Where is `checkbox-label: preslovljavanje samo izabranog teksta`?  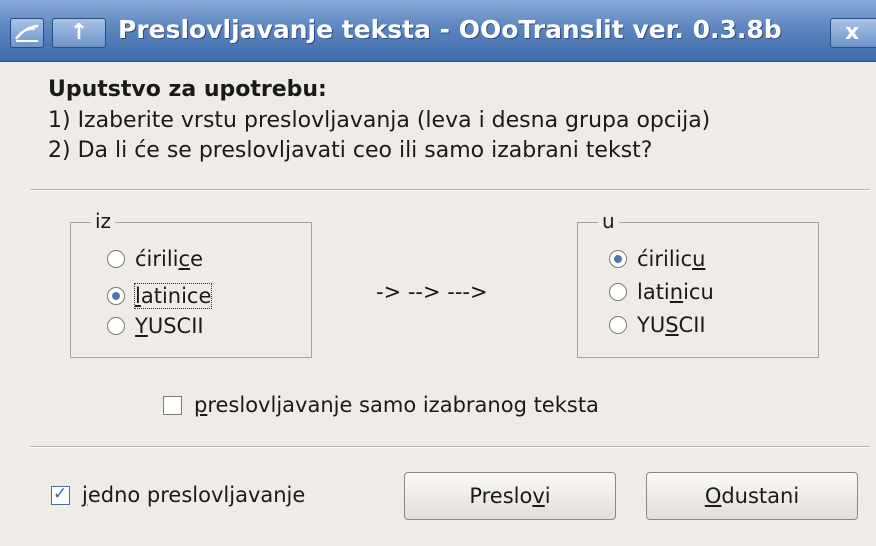
checkbox-label: preslovljavanje samo izabranog teksta is located at coordinates (396, 405).